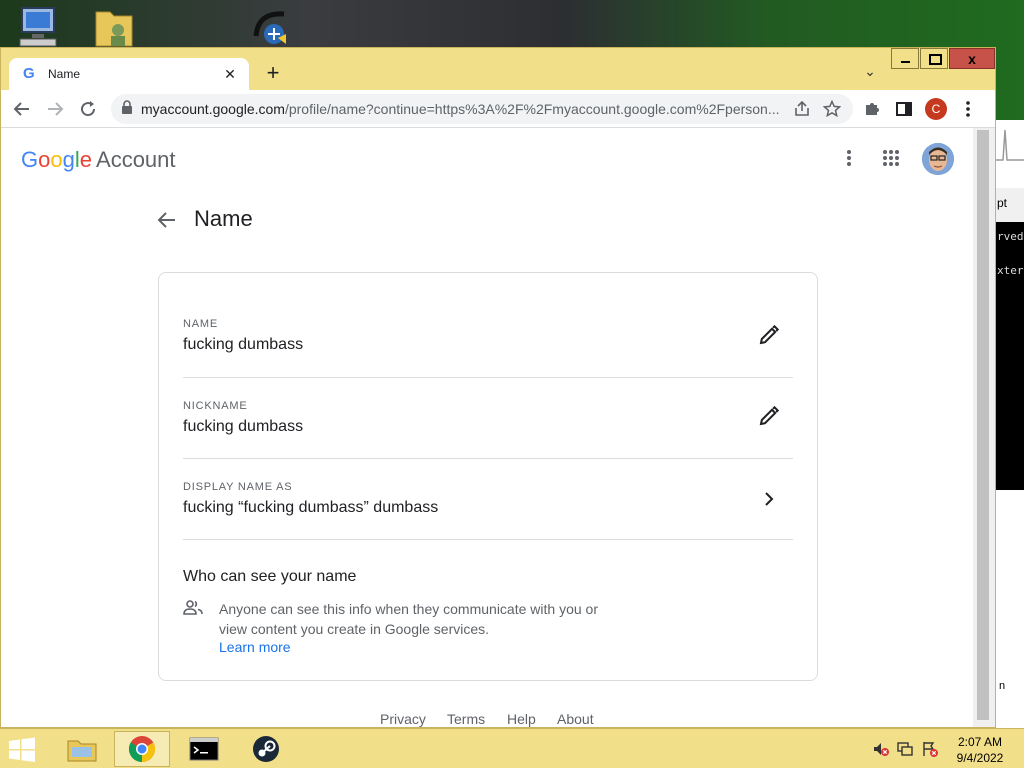 This screenshot has width=1024, height=768. What do you see at coordinates (498, 69) in the screenshot?
I see `tab-strip: G Name ✕ + ⌄ x` at bounding box center [498, 69].